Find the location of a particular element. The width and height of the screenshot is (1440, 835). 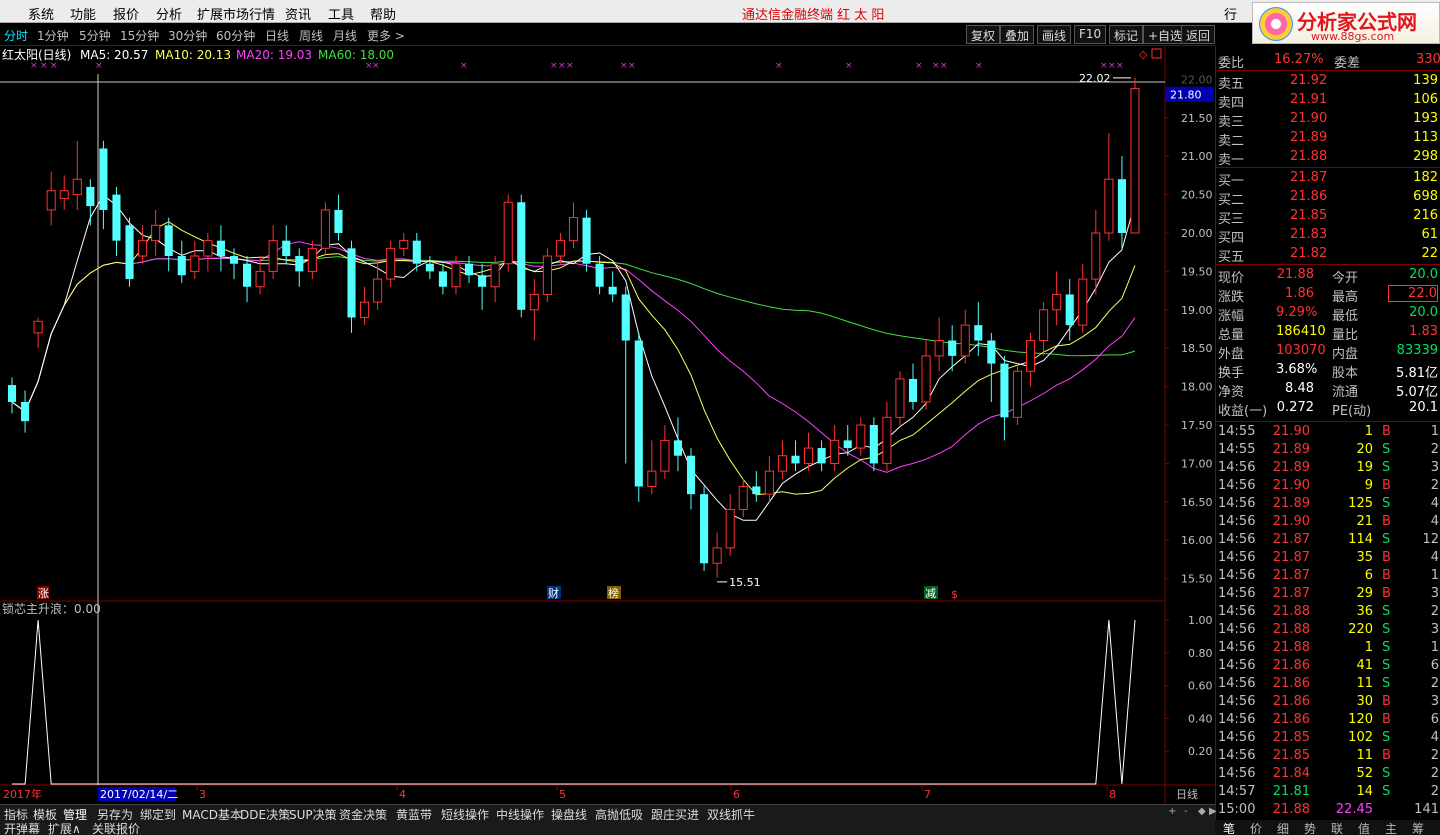

menu-quote-cut: 行 is located at coordinates (1230, 13).